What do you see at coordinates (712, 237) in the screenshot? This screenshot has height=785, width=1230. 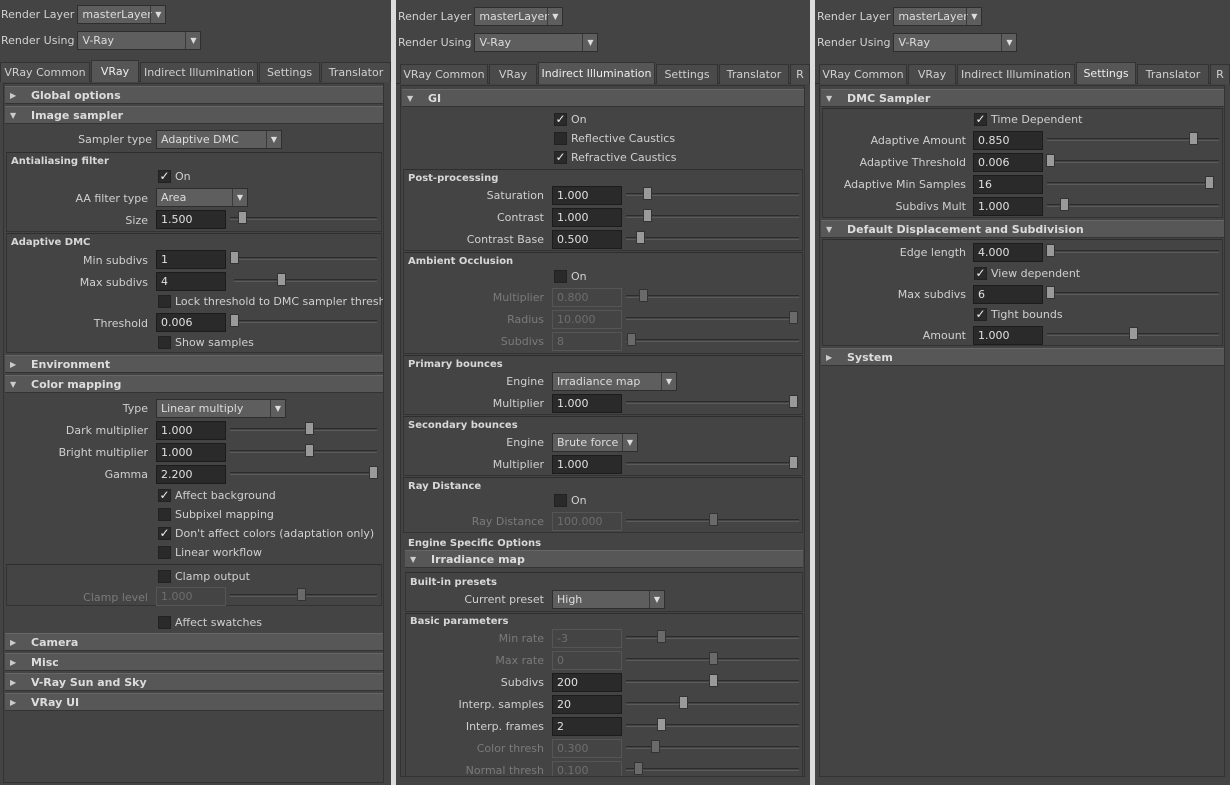 I see `contrast-base-slider` at bounding box center [712, 237].